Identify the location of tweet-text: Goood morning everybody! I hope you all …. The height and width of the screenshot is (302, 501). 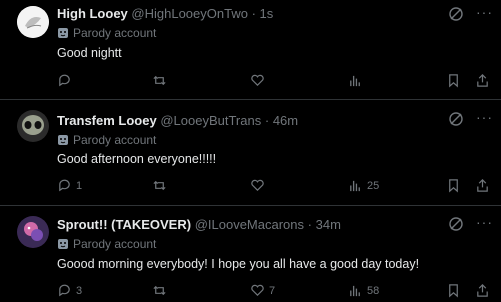
(238, 264).